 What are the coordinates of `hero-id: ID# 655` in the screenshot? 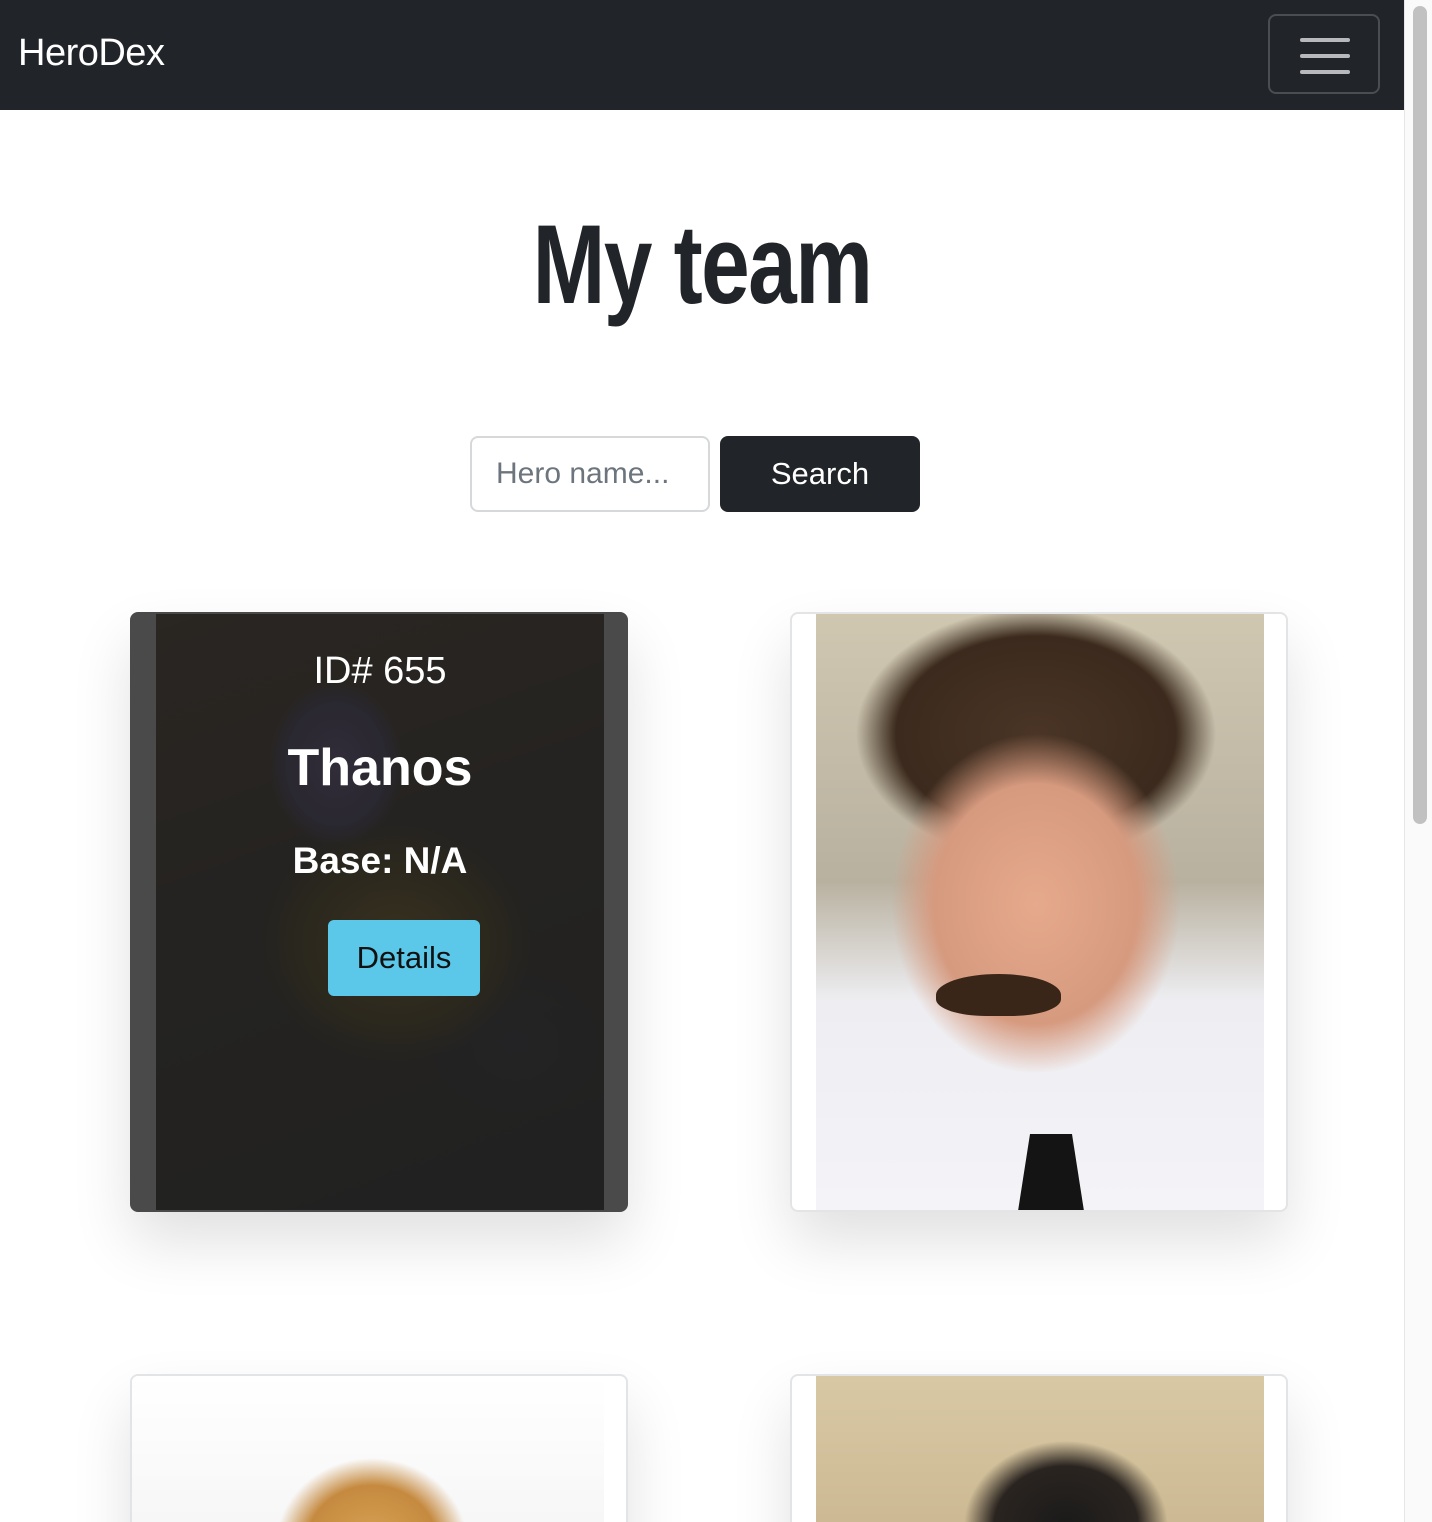 It's located at (380, 671).